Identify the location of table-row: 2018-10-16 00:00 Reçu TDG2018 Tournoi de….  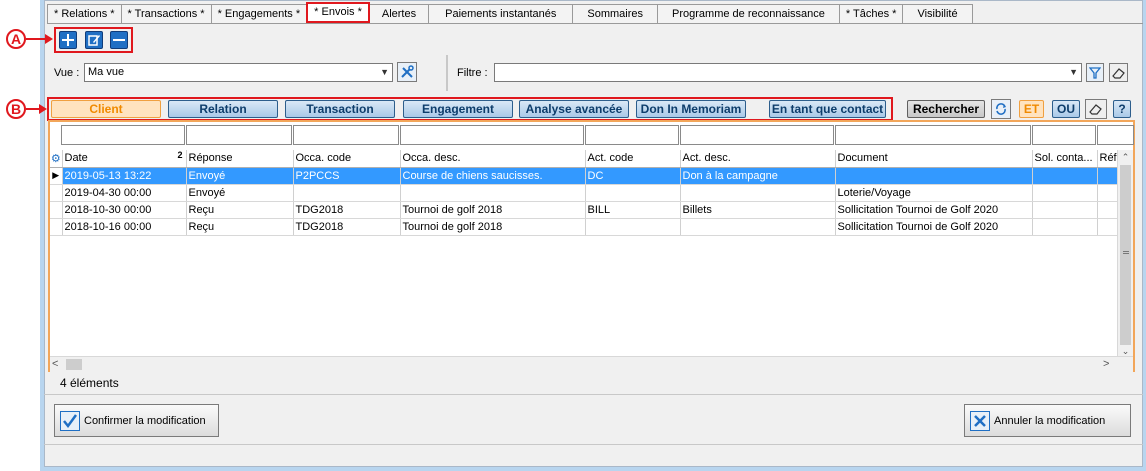
(585, 227).